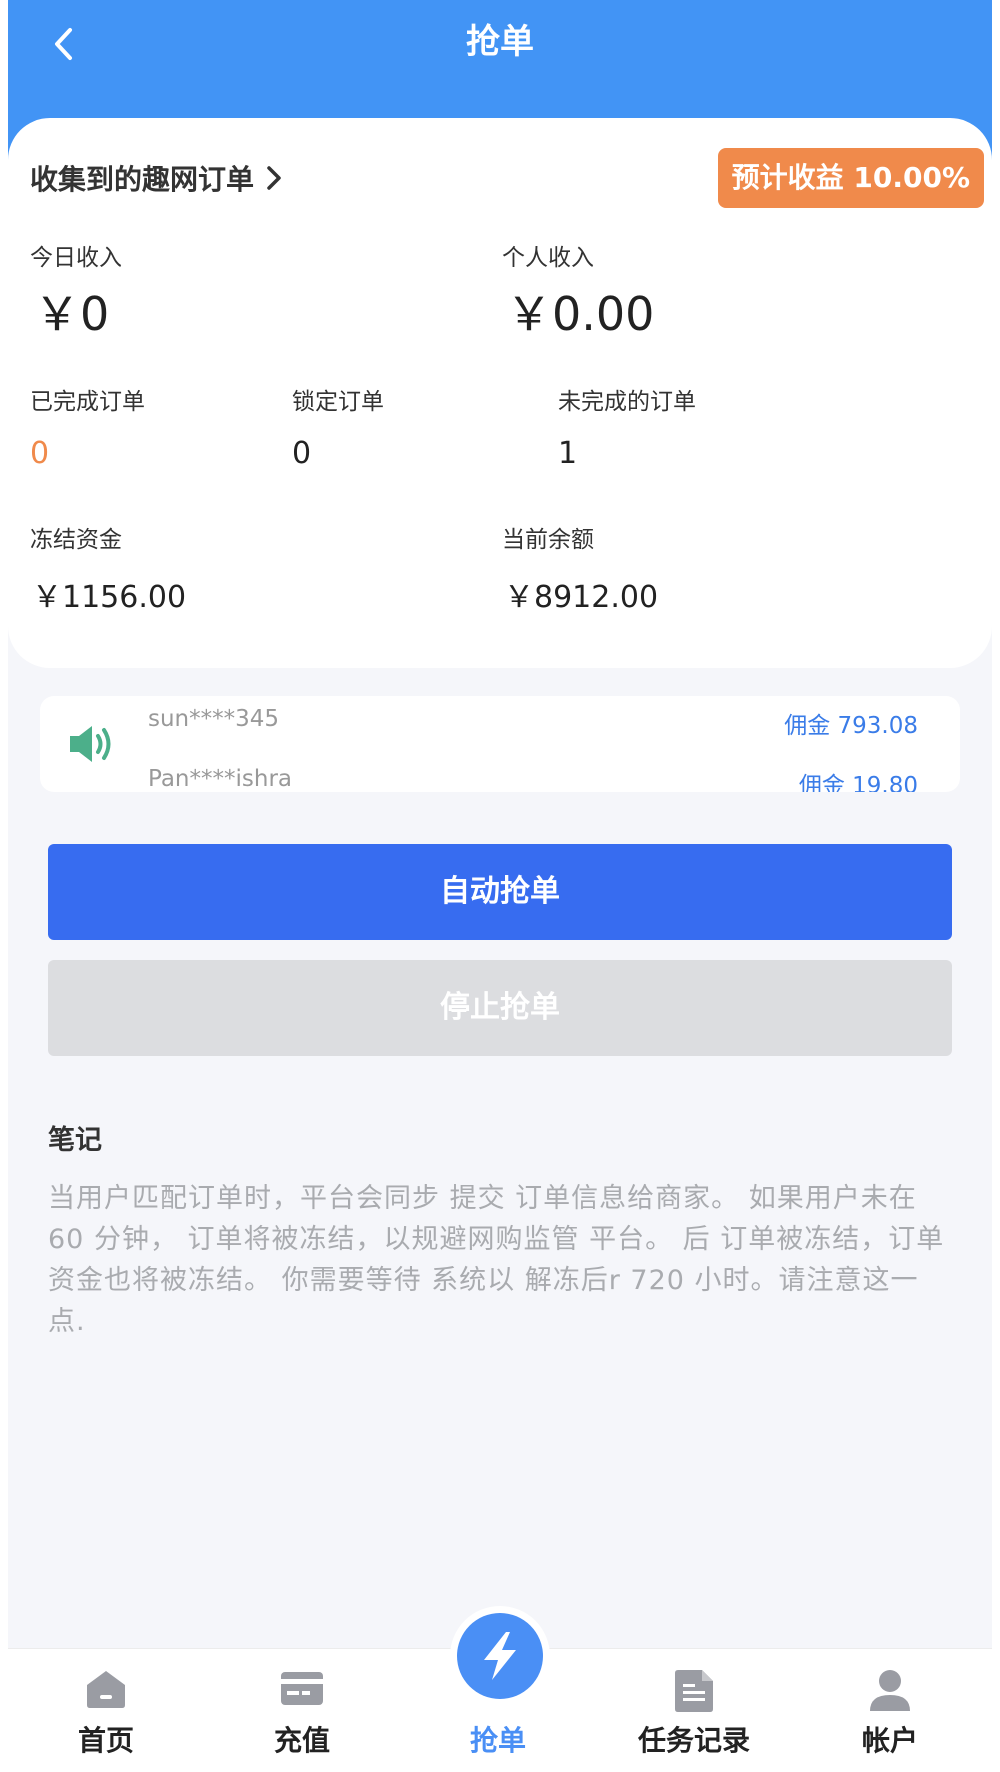  What do you see at coordinates (142, 179) in the screenshot?
I see `collected-orders-label: 收集到的趣网订单` at bounding box center [142, 179].